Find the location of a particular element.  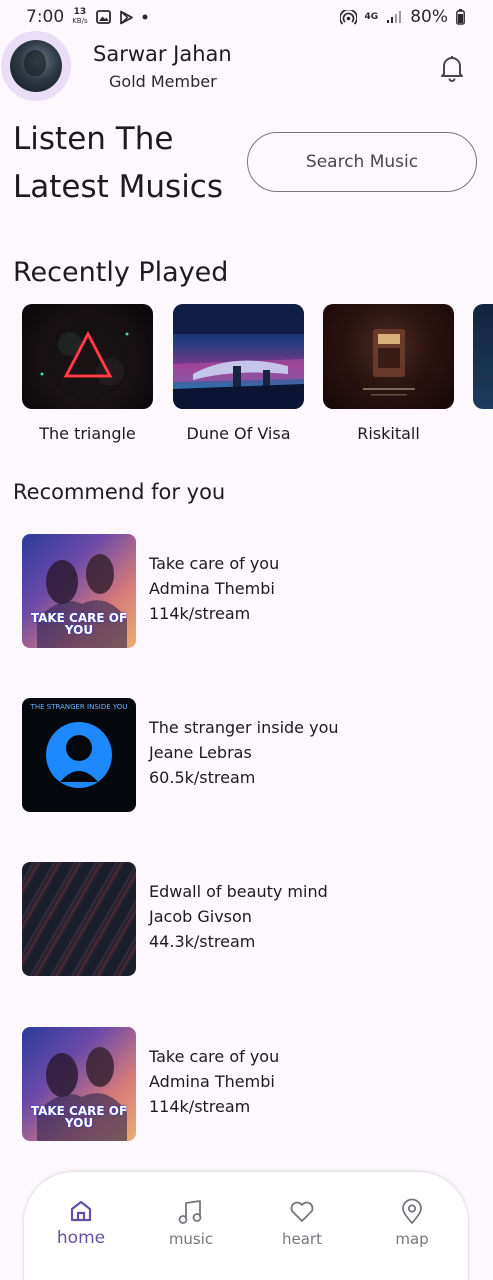

recent-item-label: Riskitall is located at coordinates (388, 433).